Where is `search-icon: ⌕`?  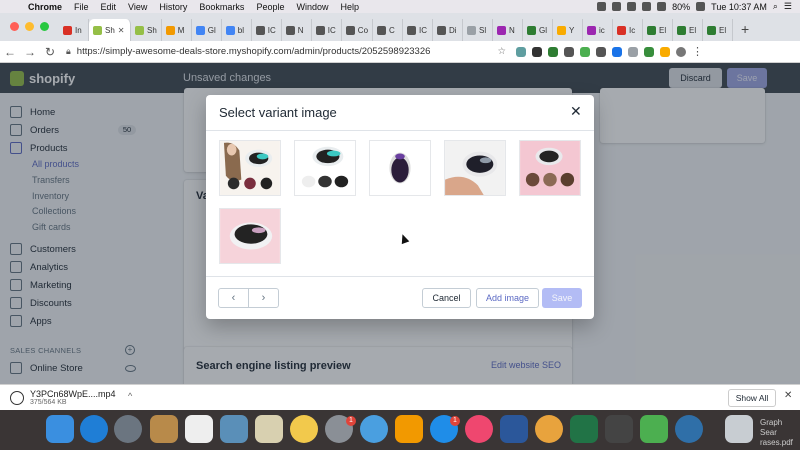 search-icon: ⌕ is located at coordinates (775, 6).